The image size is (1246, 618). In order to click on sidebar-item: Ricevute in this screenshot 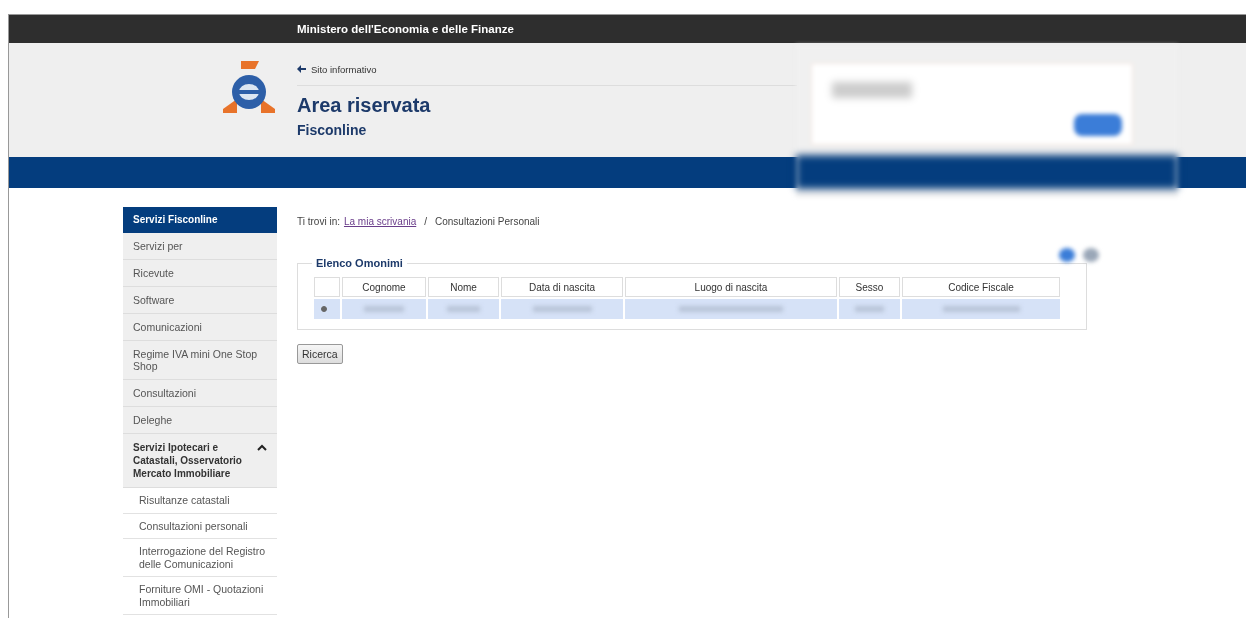, I will do `click(200, 273)`.